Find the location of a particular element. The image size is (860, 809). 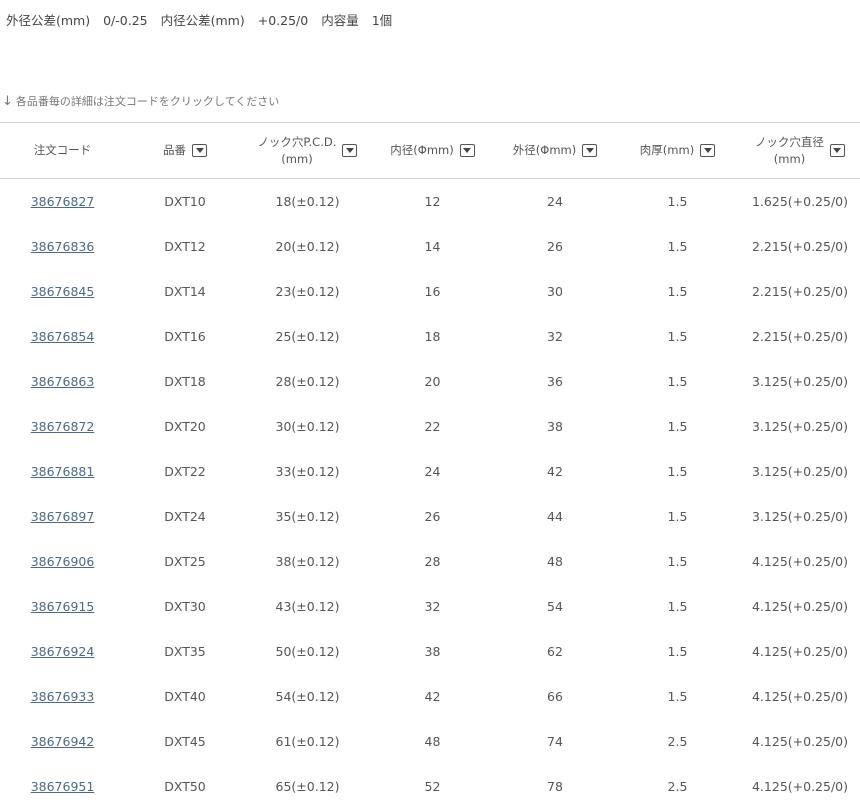

inner-tolerance-label: 内径公差(mm) is located at coordinates (202, 20).